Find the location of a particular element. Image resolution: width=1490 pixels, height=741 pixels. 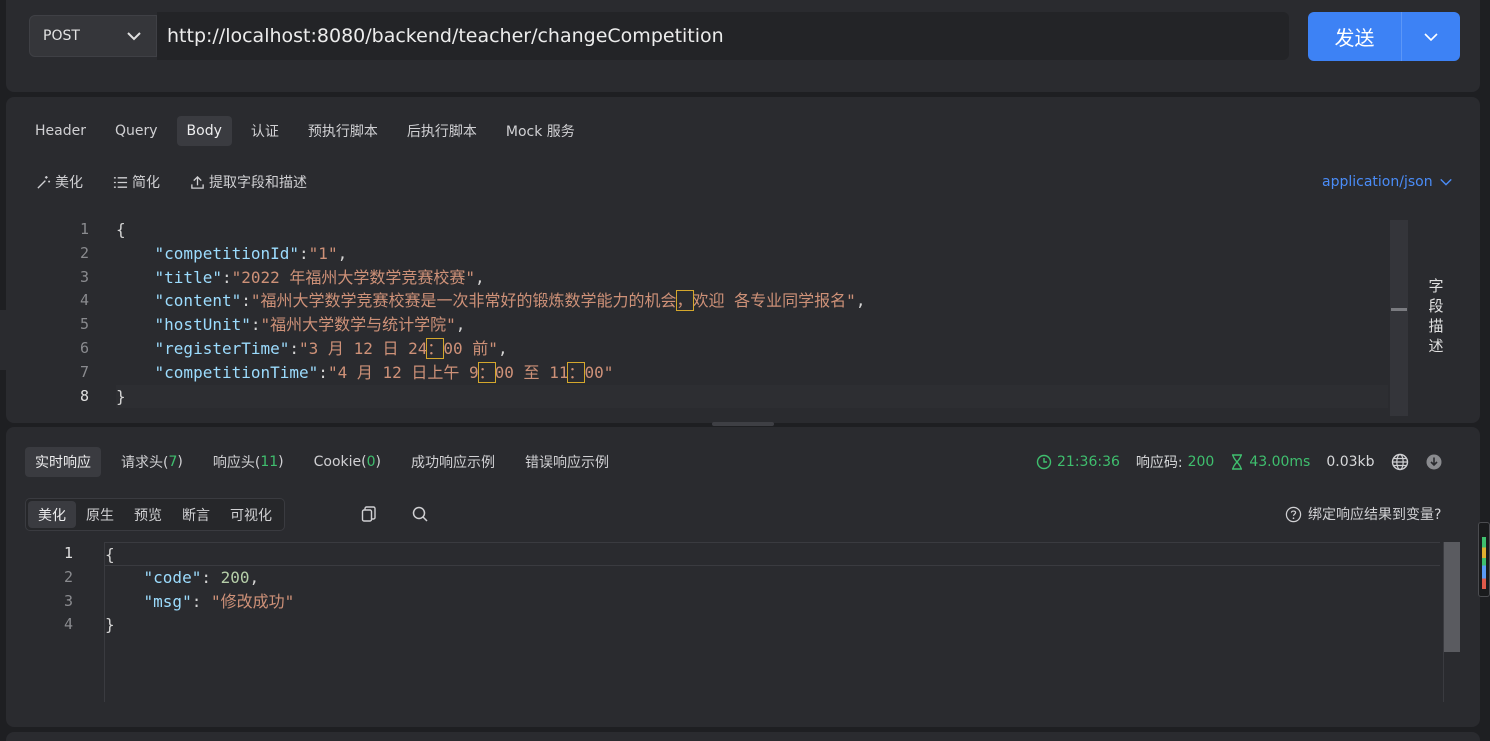

json-key: "content" is located at coordinates (198, 301).